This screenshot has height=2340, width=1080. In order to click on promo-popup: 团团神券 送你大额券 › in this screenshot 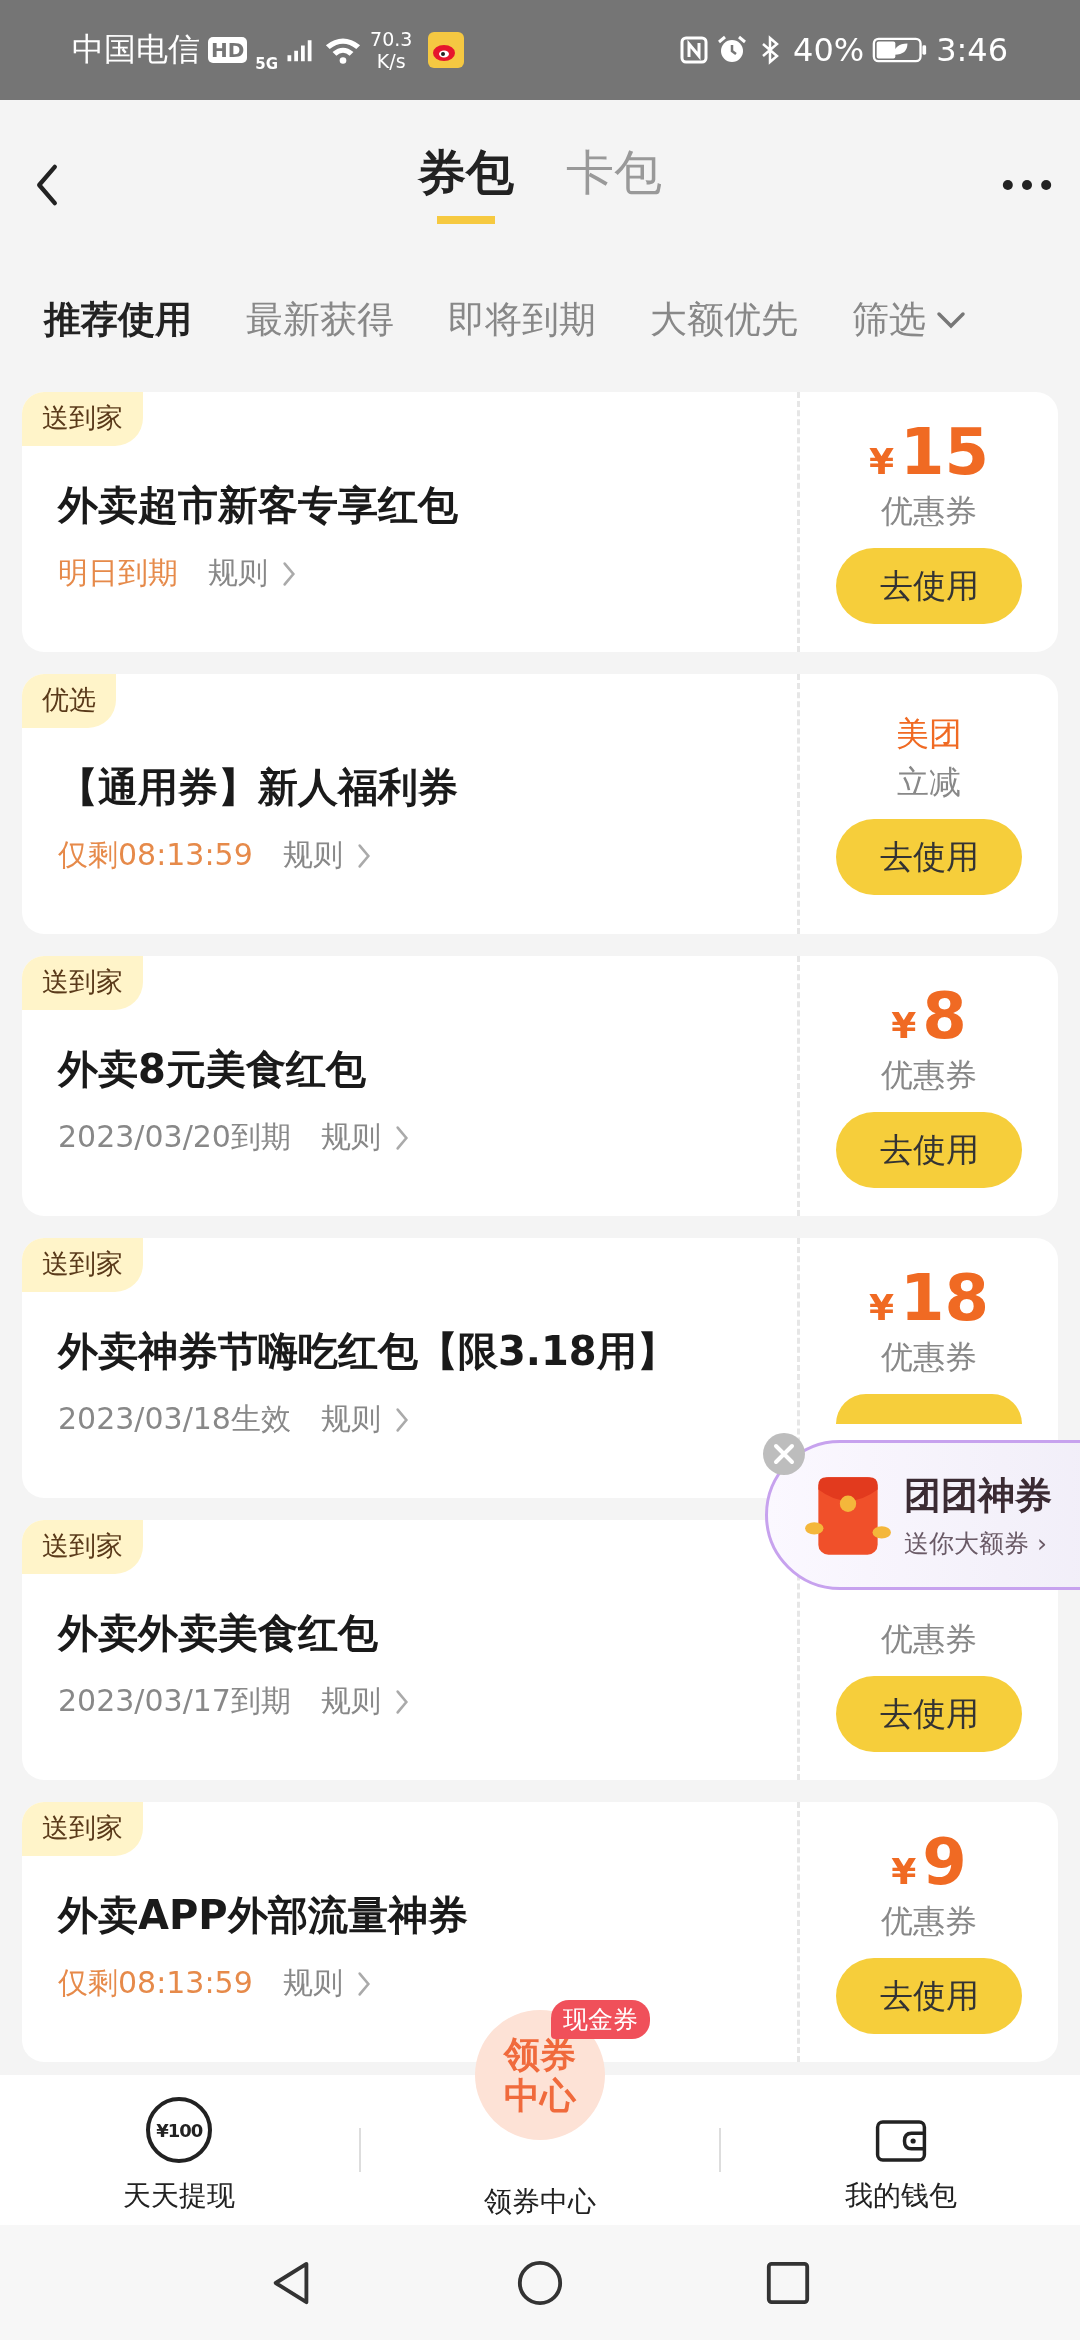, I will do `click(922, 1515)`.